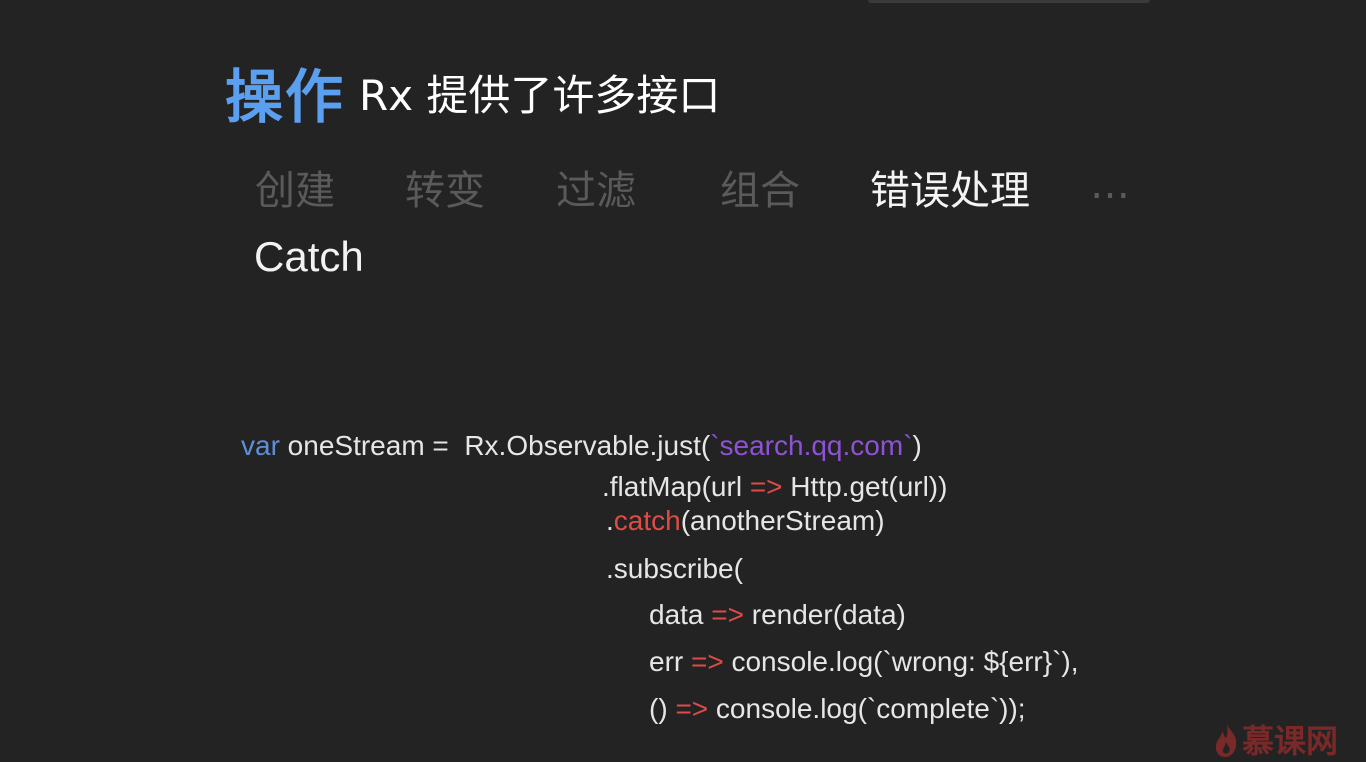  What do you see at coordinates (782, 520) in the screenshot?
I see `code-text: (anotherStream)` at bounding box center [782, 520].